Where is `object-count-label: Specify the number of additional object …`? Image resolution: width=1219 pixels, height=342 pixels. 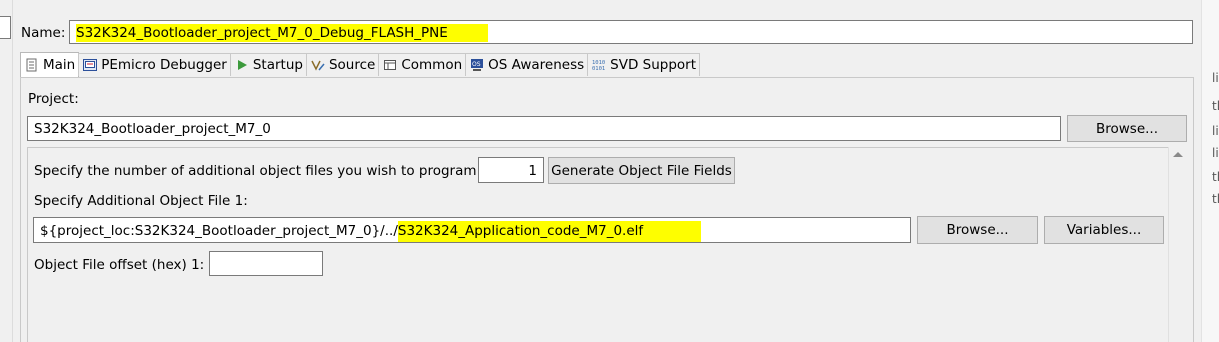
object-count-label: Specify the number of additional object … is located at coordinates (258, 171).